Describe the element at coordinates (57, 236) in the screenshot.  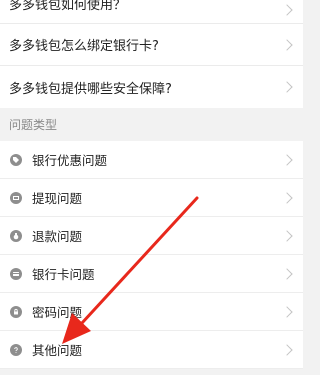
I see `category-item-label: 退款问题` at that location.